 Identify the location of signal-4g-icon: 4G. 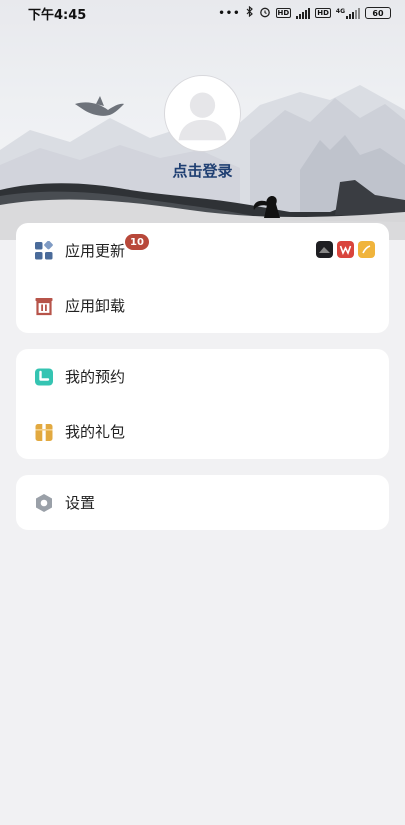
(347, 13).